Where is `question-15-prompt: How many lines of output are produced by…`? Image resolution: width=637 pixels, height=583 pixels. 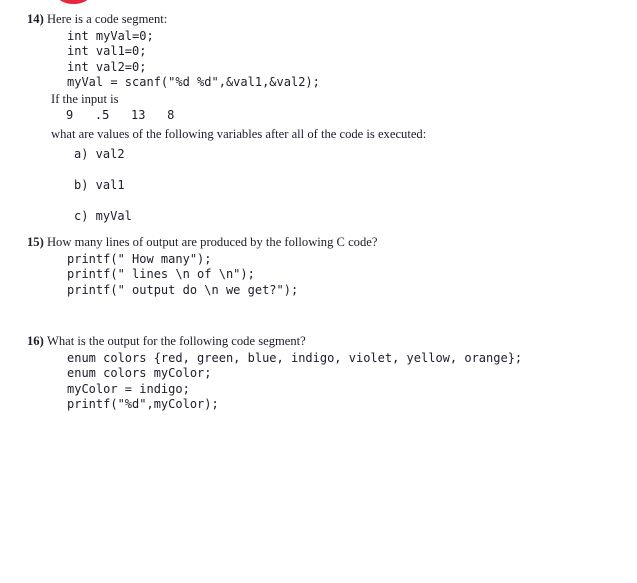
question-15-prompt: How many lines of output are produced by… is located at coordinates (212, 242).